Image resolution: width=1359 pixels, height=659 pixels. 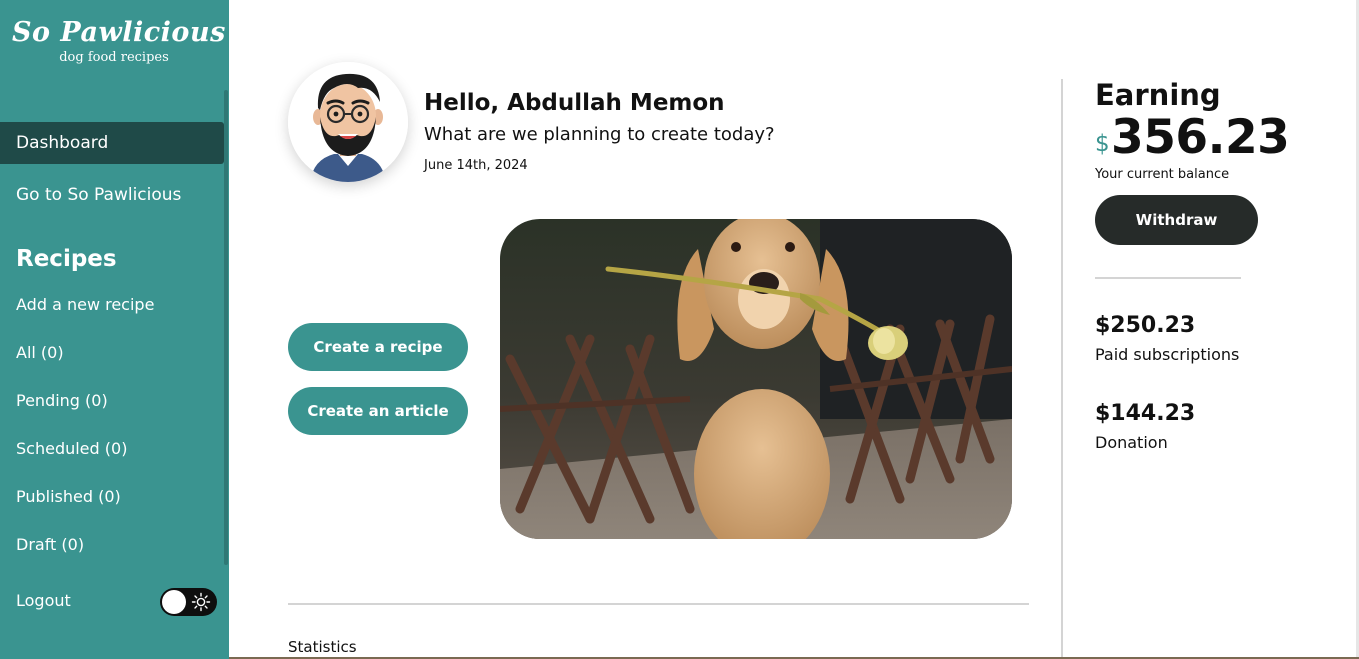 I want to click on create-recipe-button: Create a recipe, so click(x=378, y=347).